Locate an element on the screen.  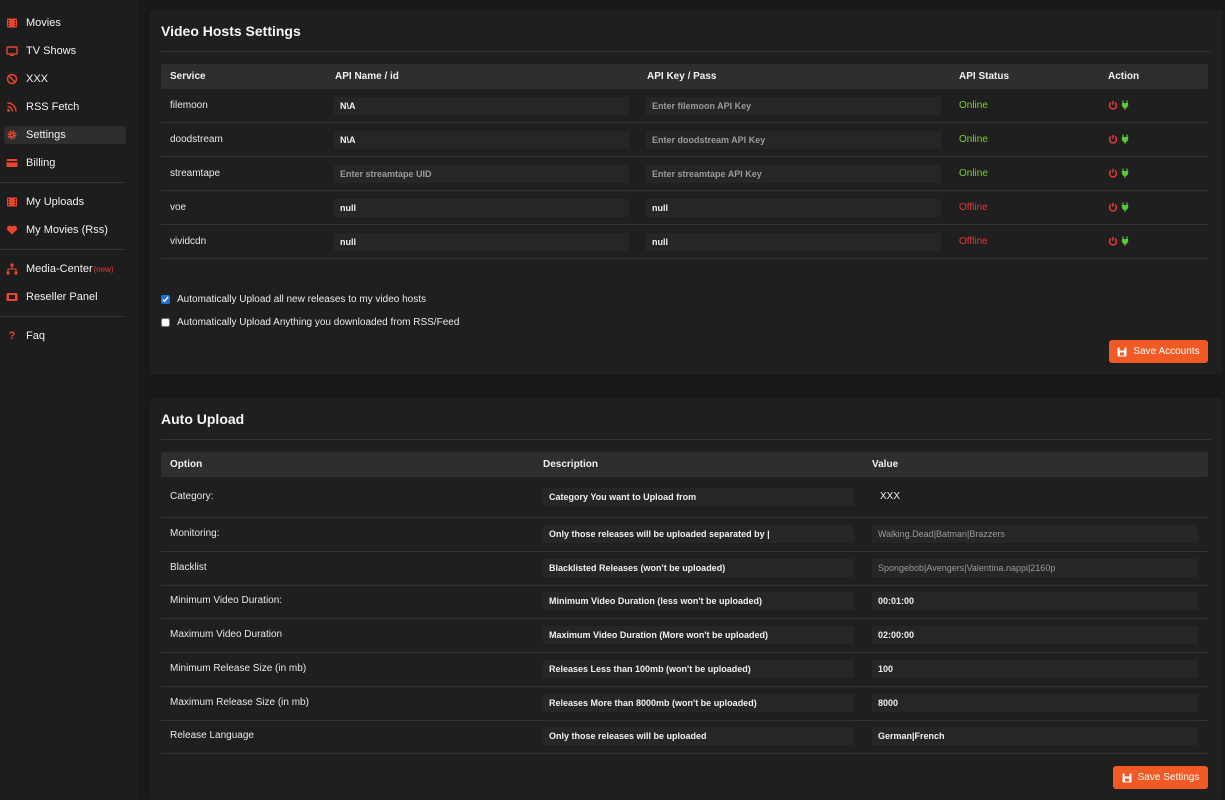
sidebar-divider is located at coordinates (63, 316).